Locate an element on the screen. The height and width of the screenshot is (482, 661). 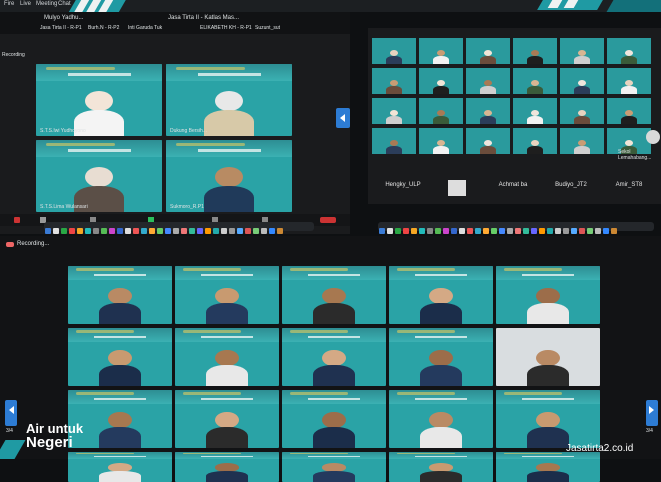
avatar is located at coordinates (457, 188).